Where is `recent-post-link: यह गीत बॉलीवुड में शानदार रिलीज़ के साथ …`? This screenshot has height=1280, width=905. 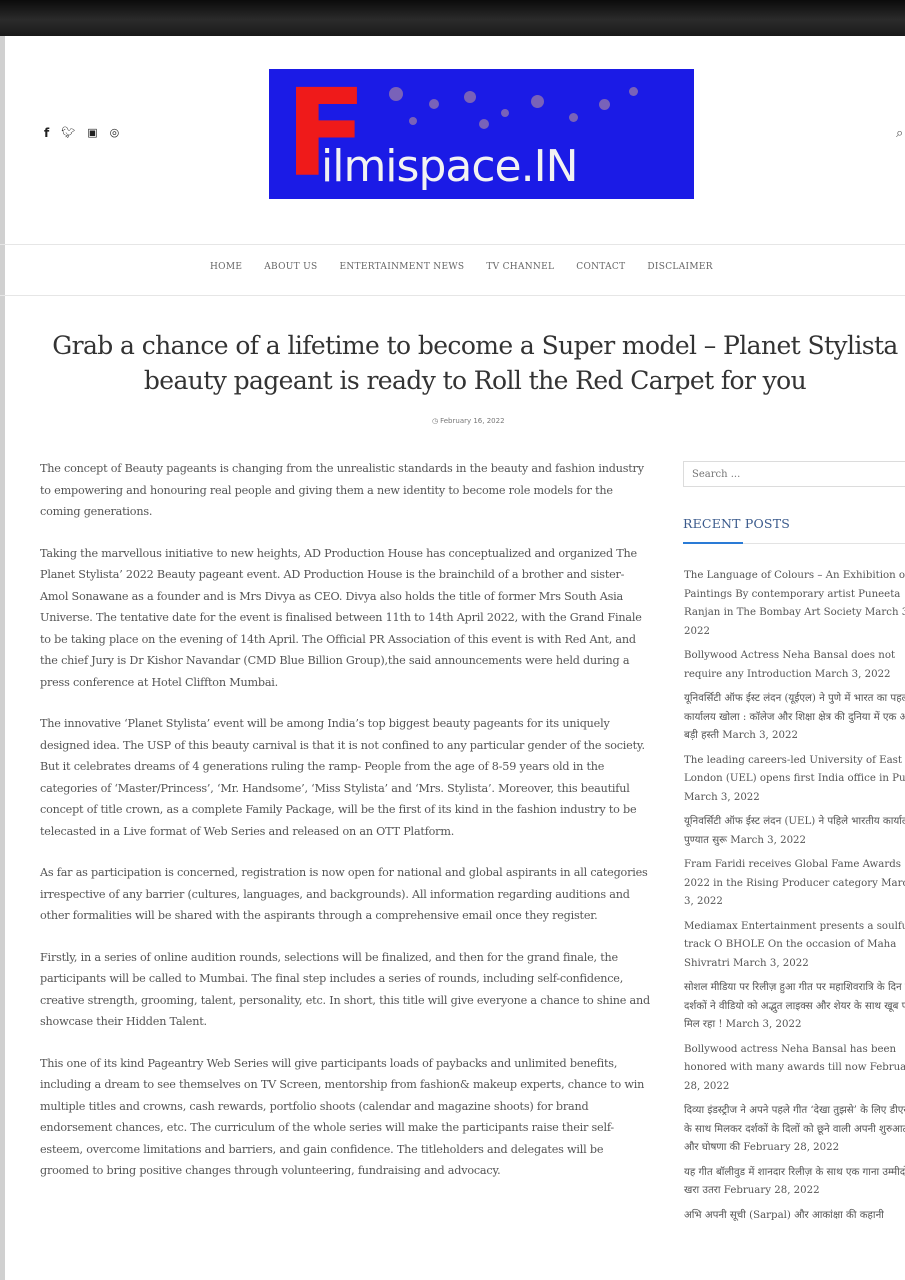 recent-post-link: यह गीत बॉलीवुड में शानदार रिलीज़ के साथ … is located at coordinates (794, 1182).